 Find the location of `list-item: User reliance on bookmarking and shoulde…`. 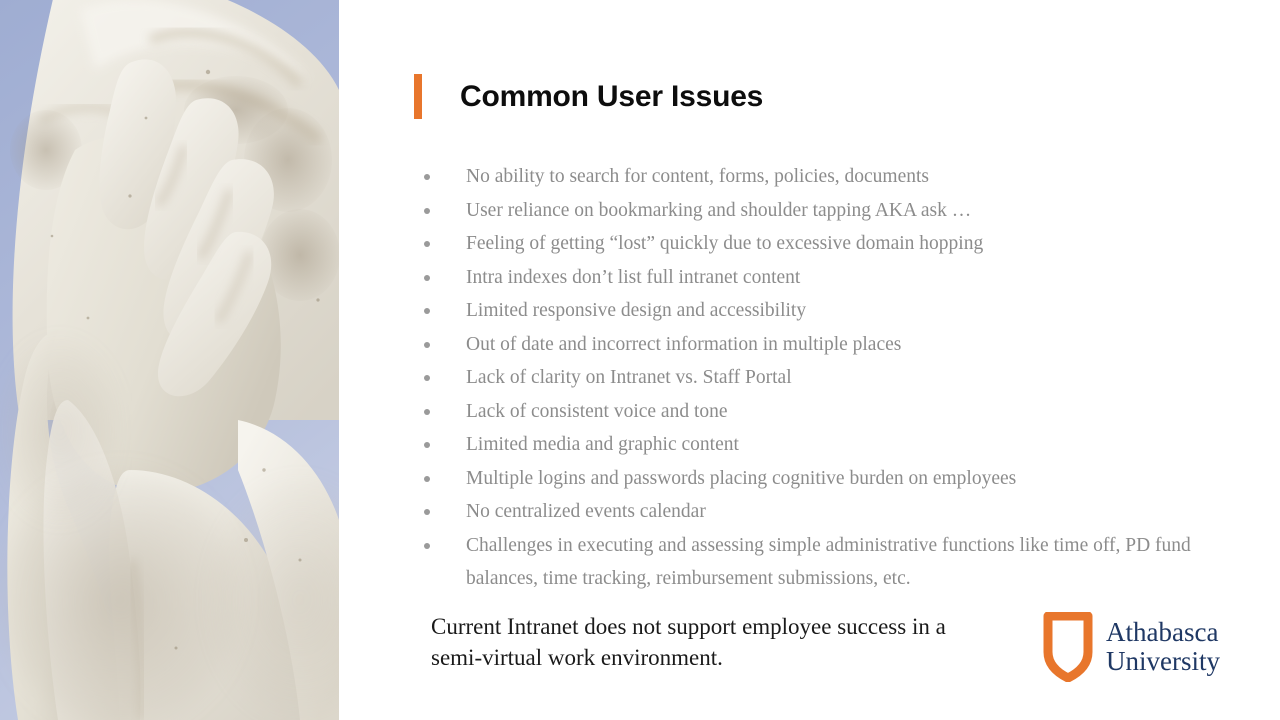

list-item: User reliance on bookmarking and shoulde… is located at coordinates (834, 211).